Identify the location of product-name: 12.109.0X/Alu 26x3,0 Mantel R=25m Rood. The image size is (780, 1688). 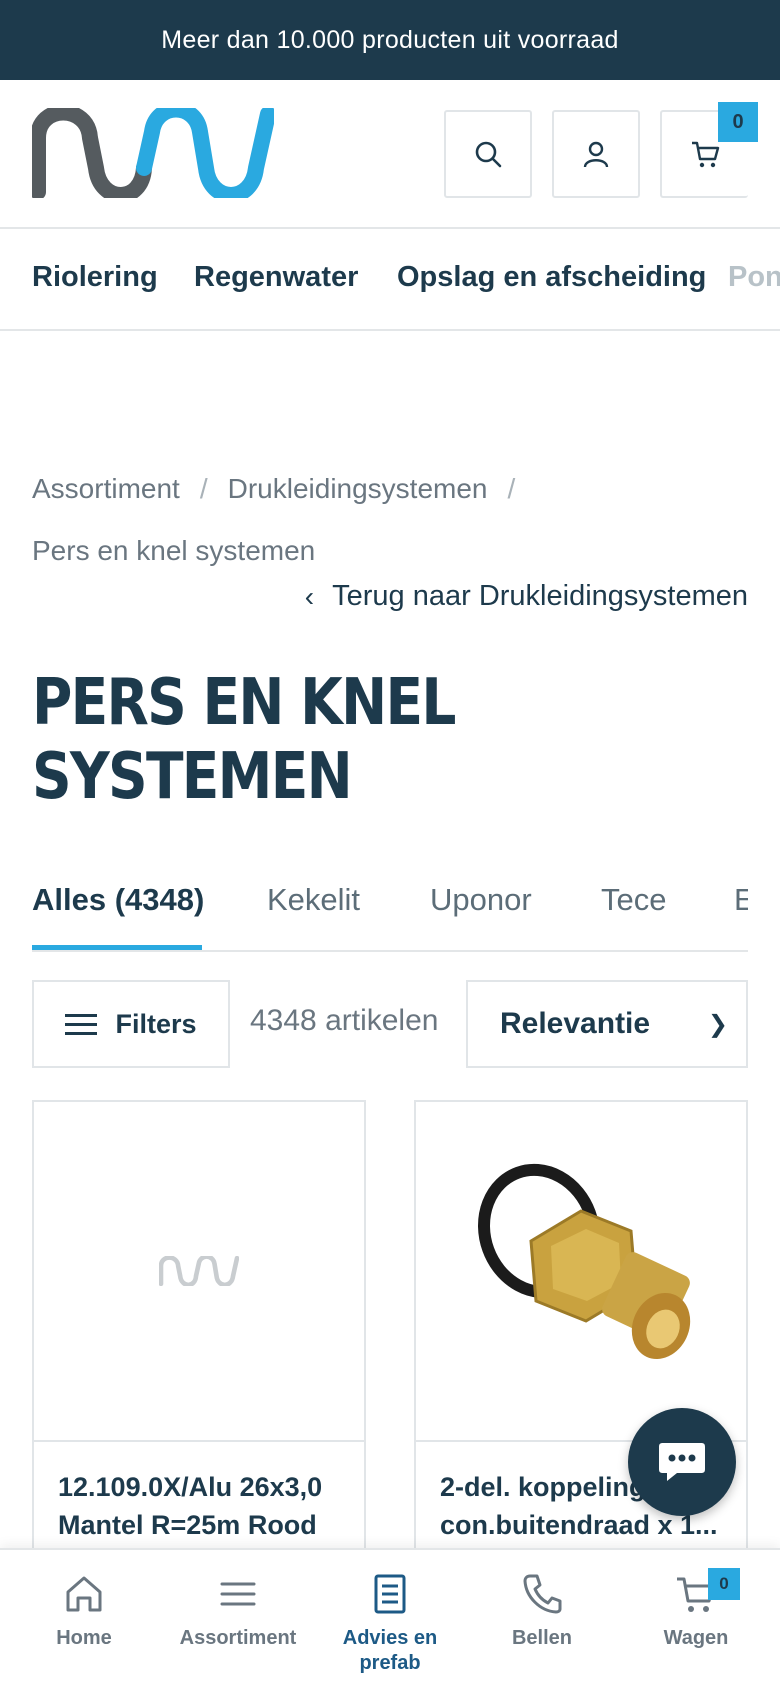
(203, 1506).